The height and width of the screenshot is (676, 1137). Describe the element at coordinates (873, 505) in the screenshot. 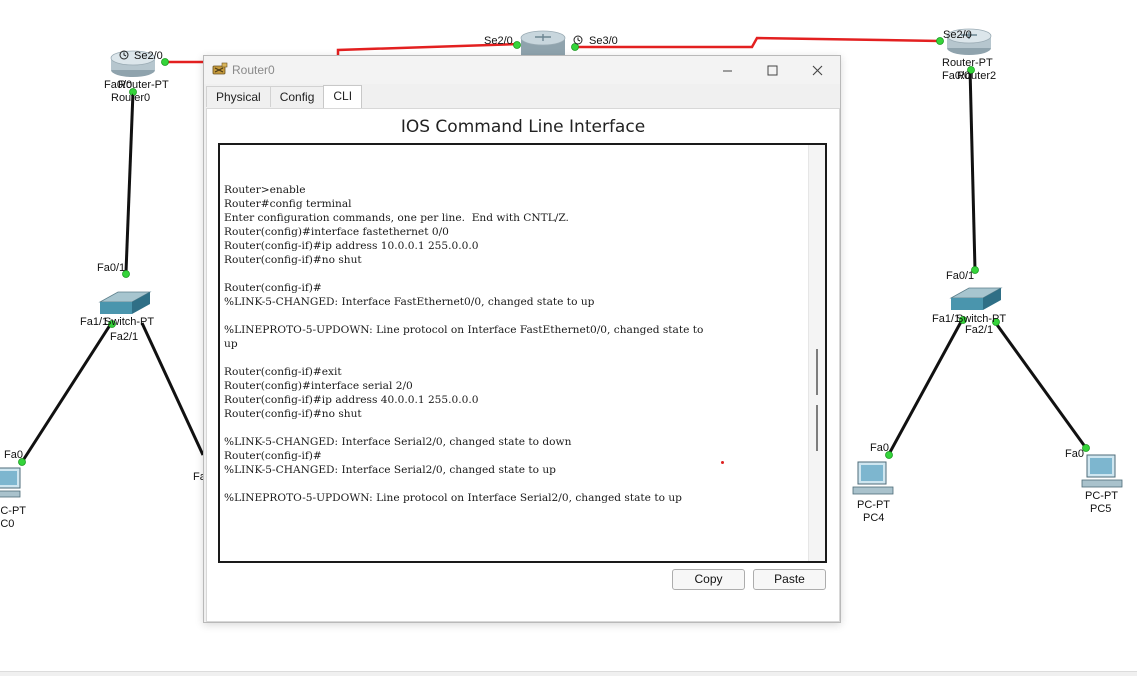

I see `pc4-model-label: PC-PT` at that location.